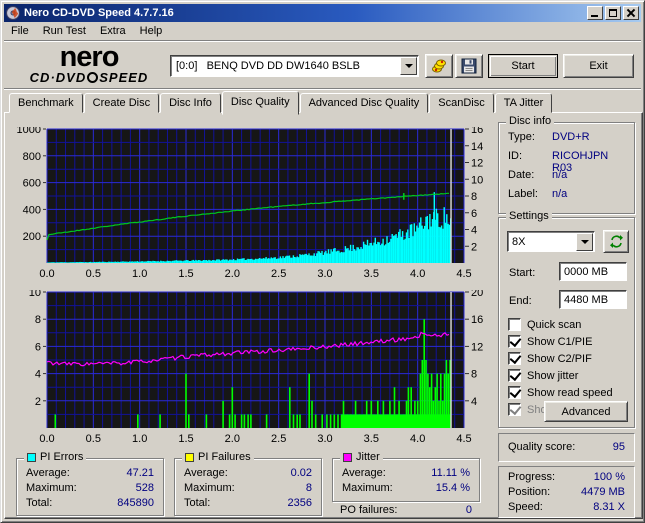 The width and height of the screenshot is (645, 523). What do you see at coordinates (89, 57) in the screenshot?
I see `logo-text: nero` at bounding box center [89, 57].